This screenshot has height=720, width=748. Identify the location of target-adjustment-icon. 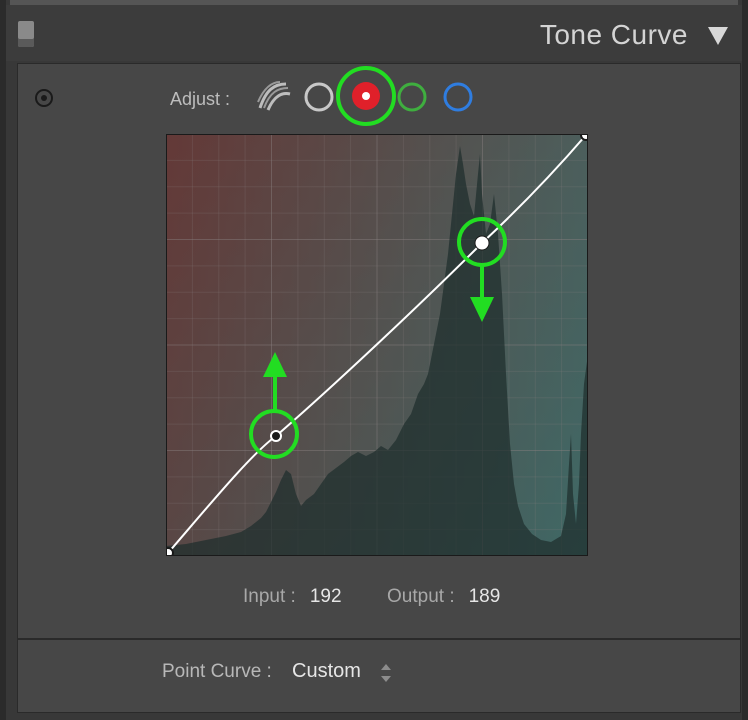
(44, 98).